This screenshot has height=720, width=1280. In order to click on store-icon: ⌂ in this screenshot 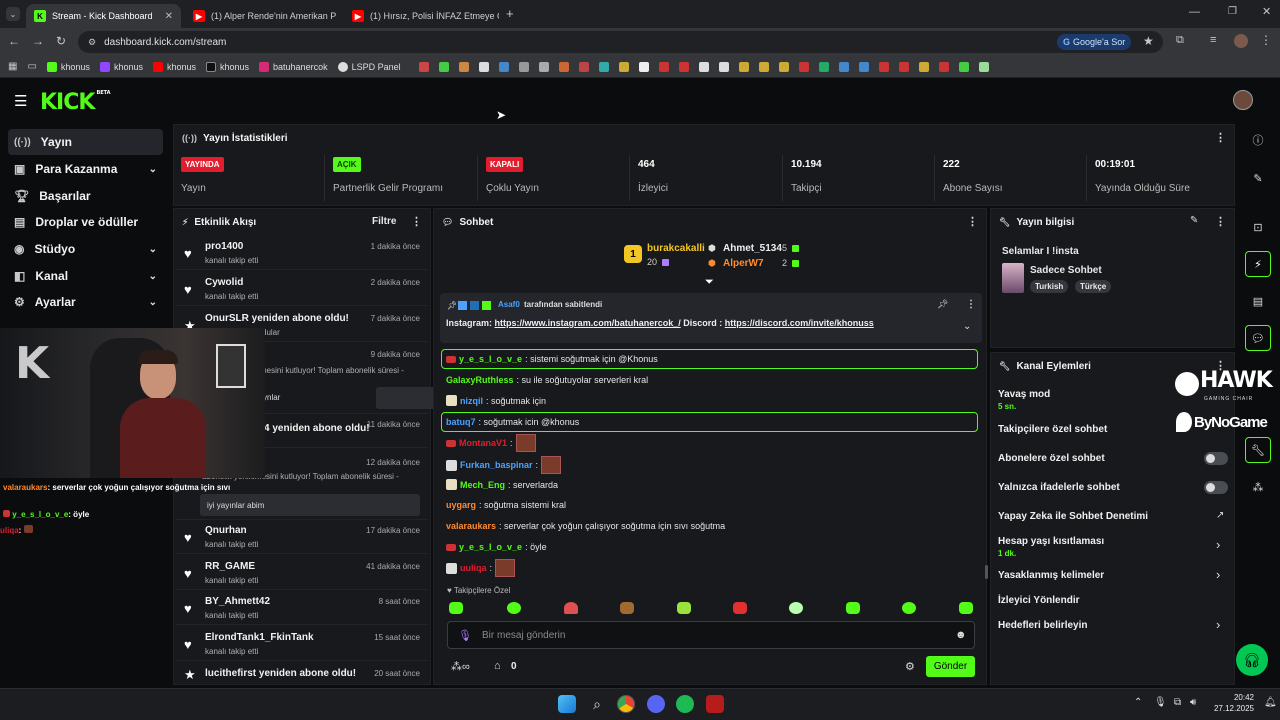, I will do `click(497, 666)`.